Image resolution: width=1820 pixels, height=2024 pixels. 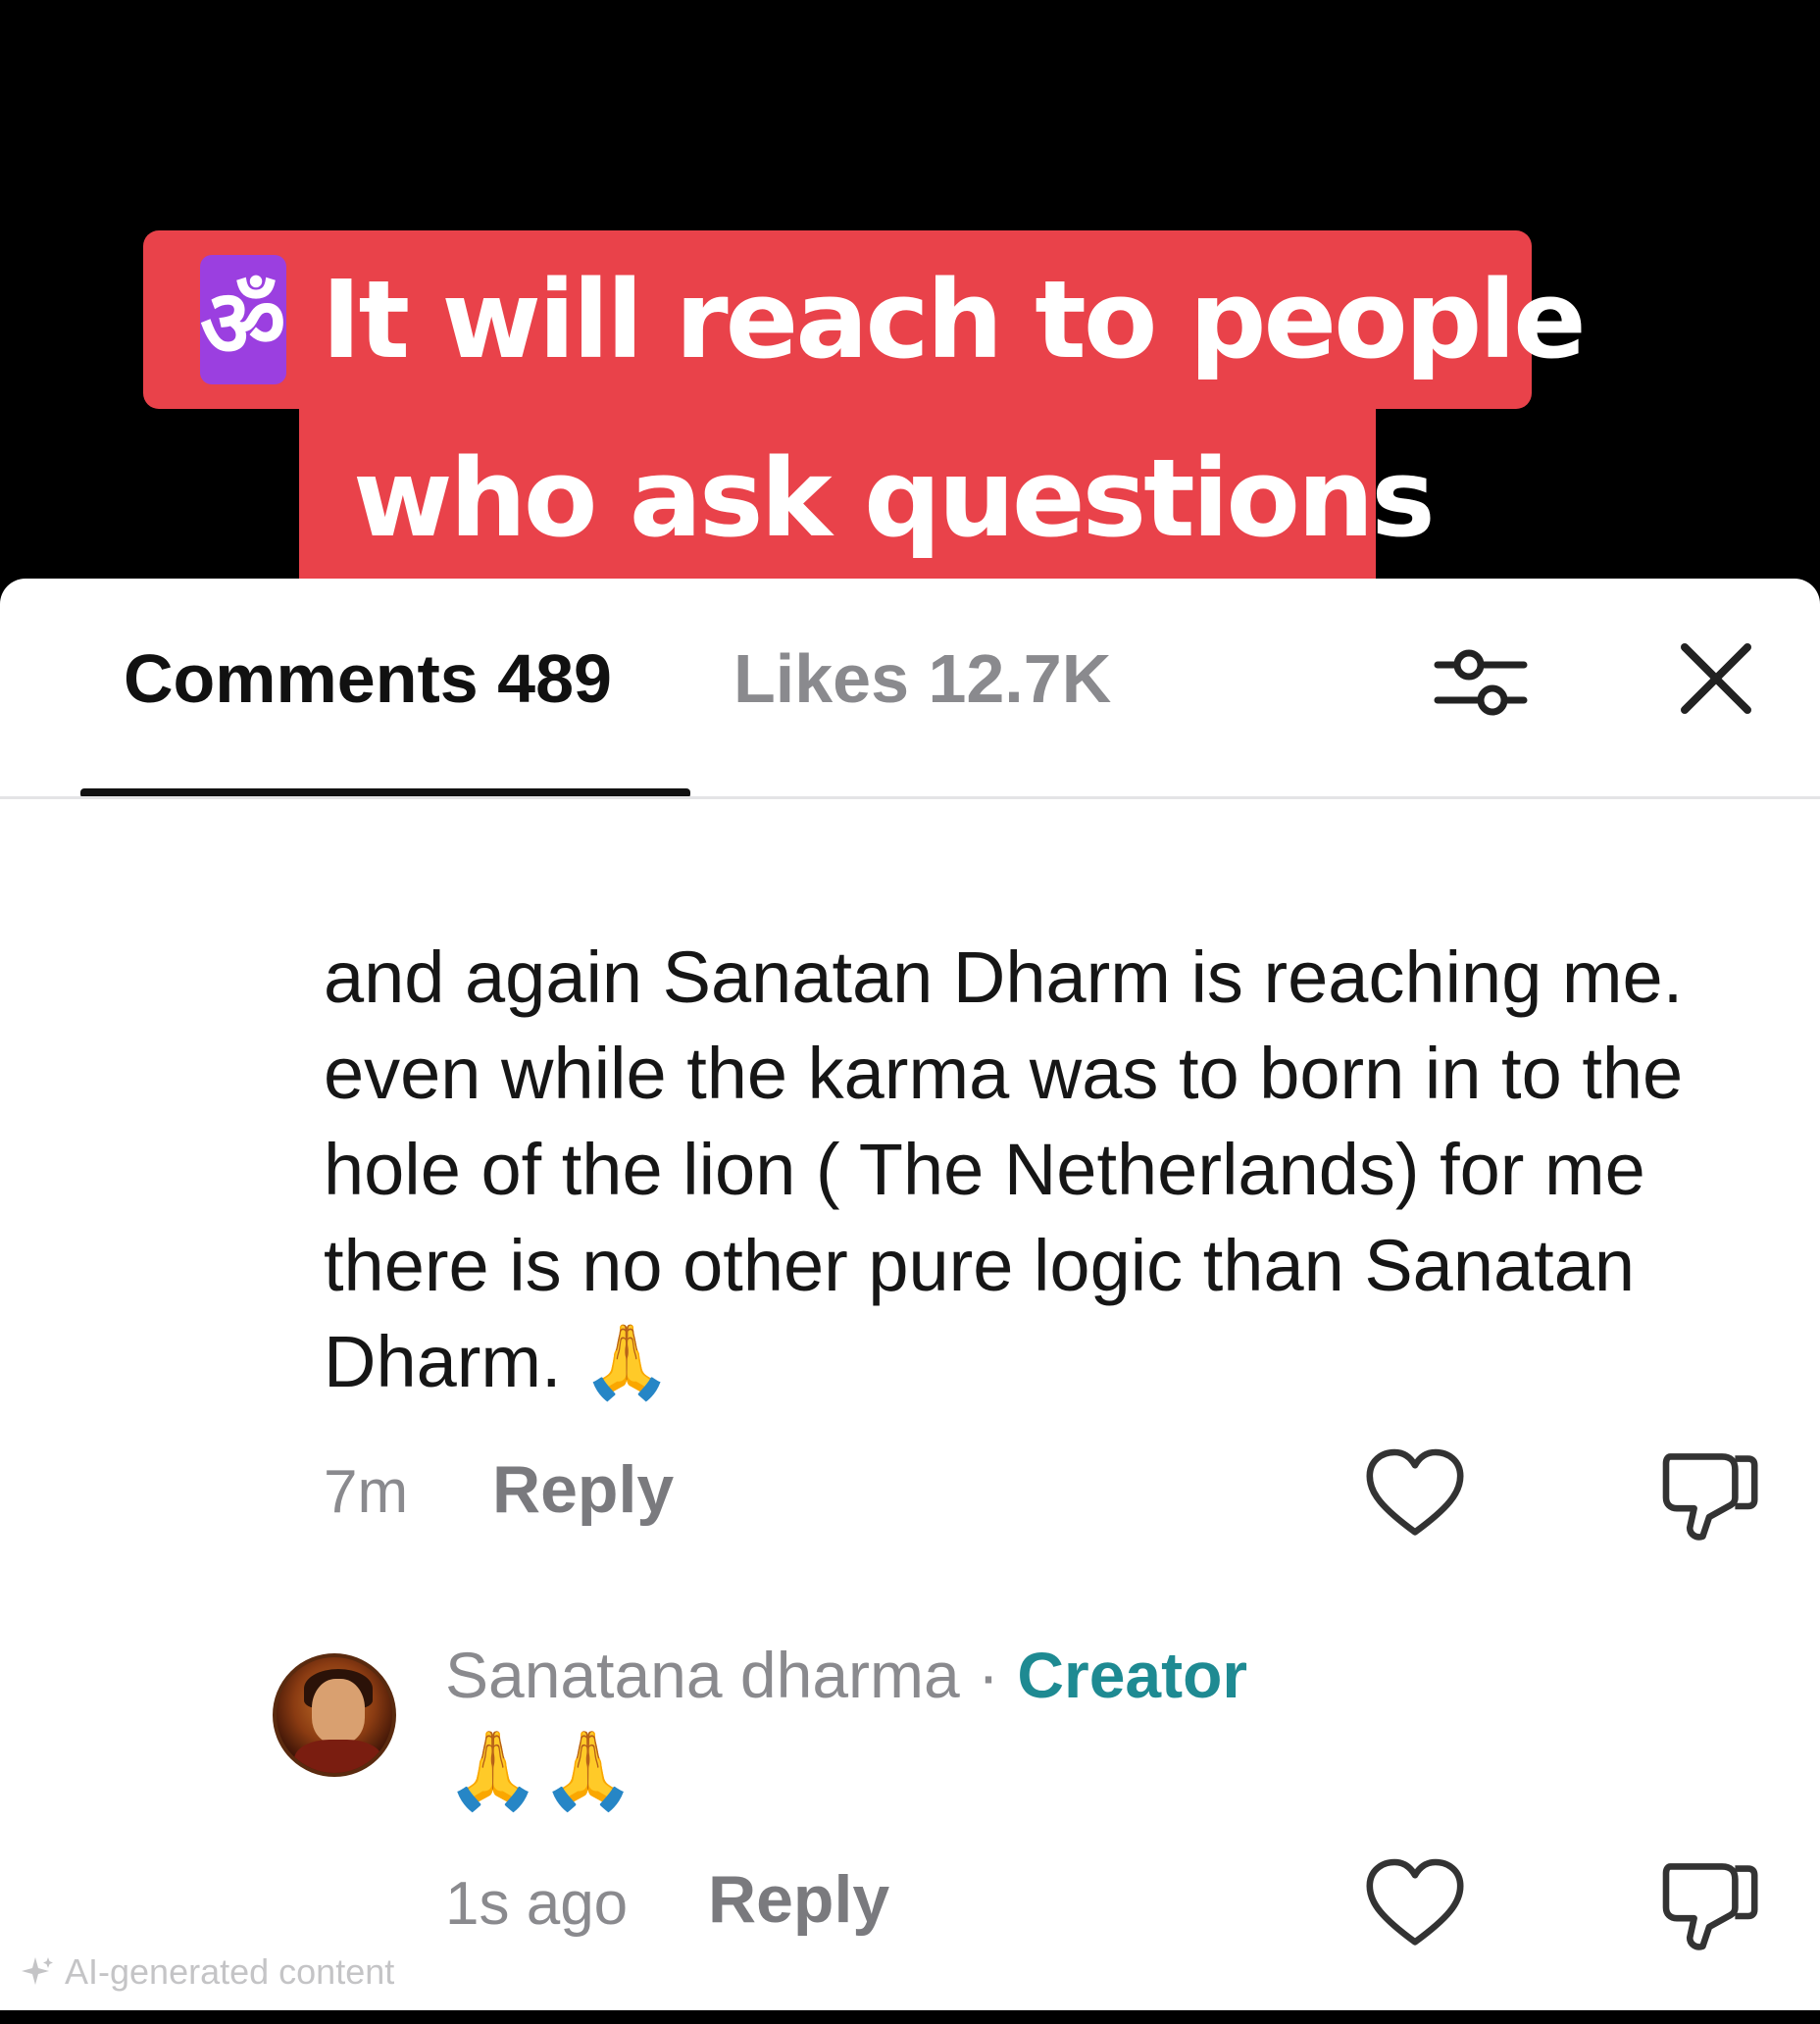 What do you see at coordinates (954, 319) in the screenshot?
I see `caption-text-1: It will reach to people` at bounding box center [954, 319].